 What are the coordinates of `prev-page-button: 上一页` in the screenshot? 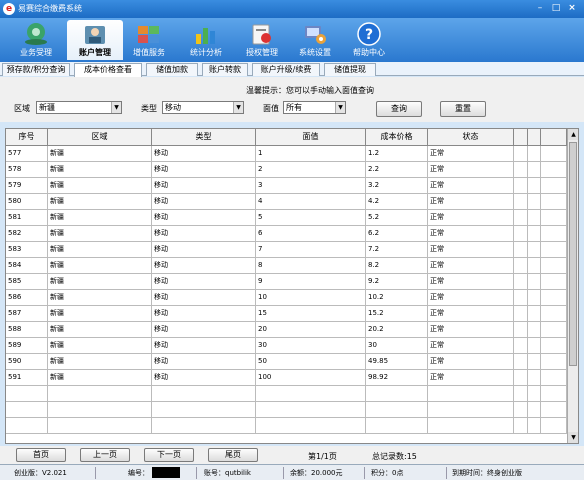 It's located at (105, 455).